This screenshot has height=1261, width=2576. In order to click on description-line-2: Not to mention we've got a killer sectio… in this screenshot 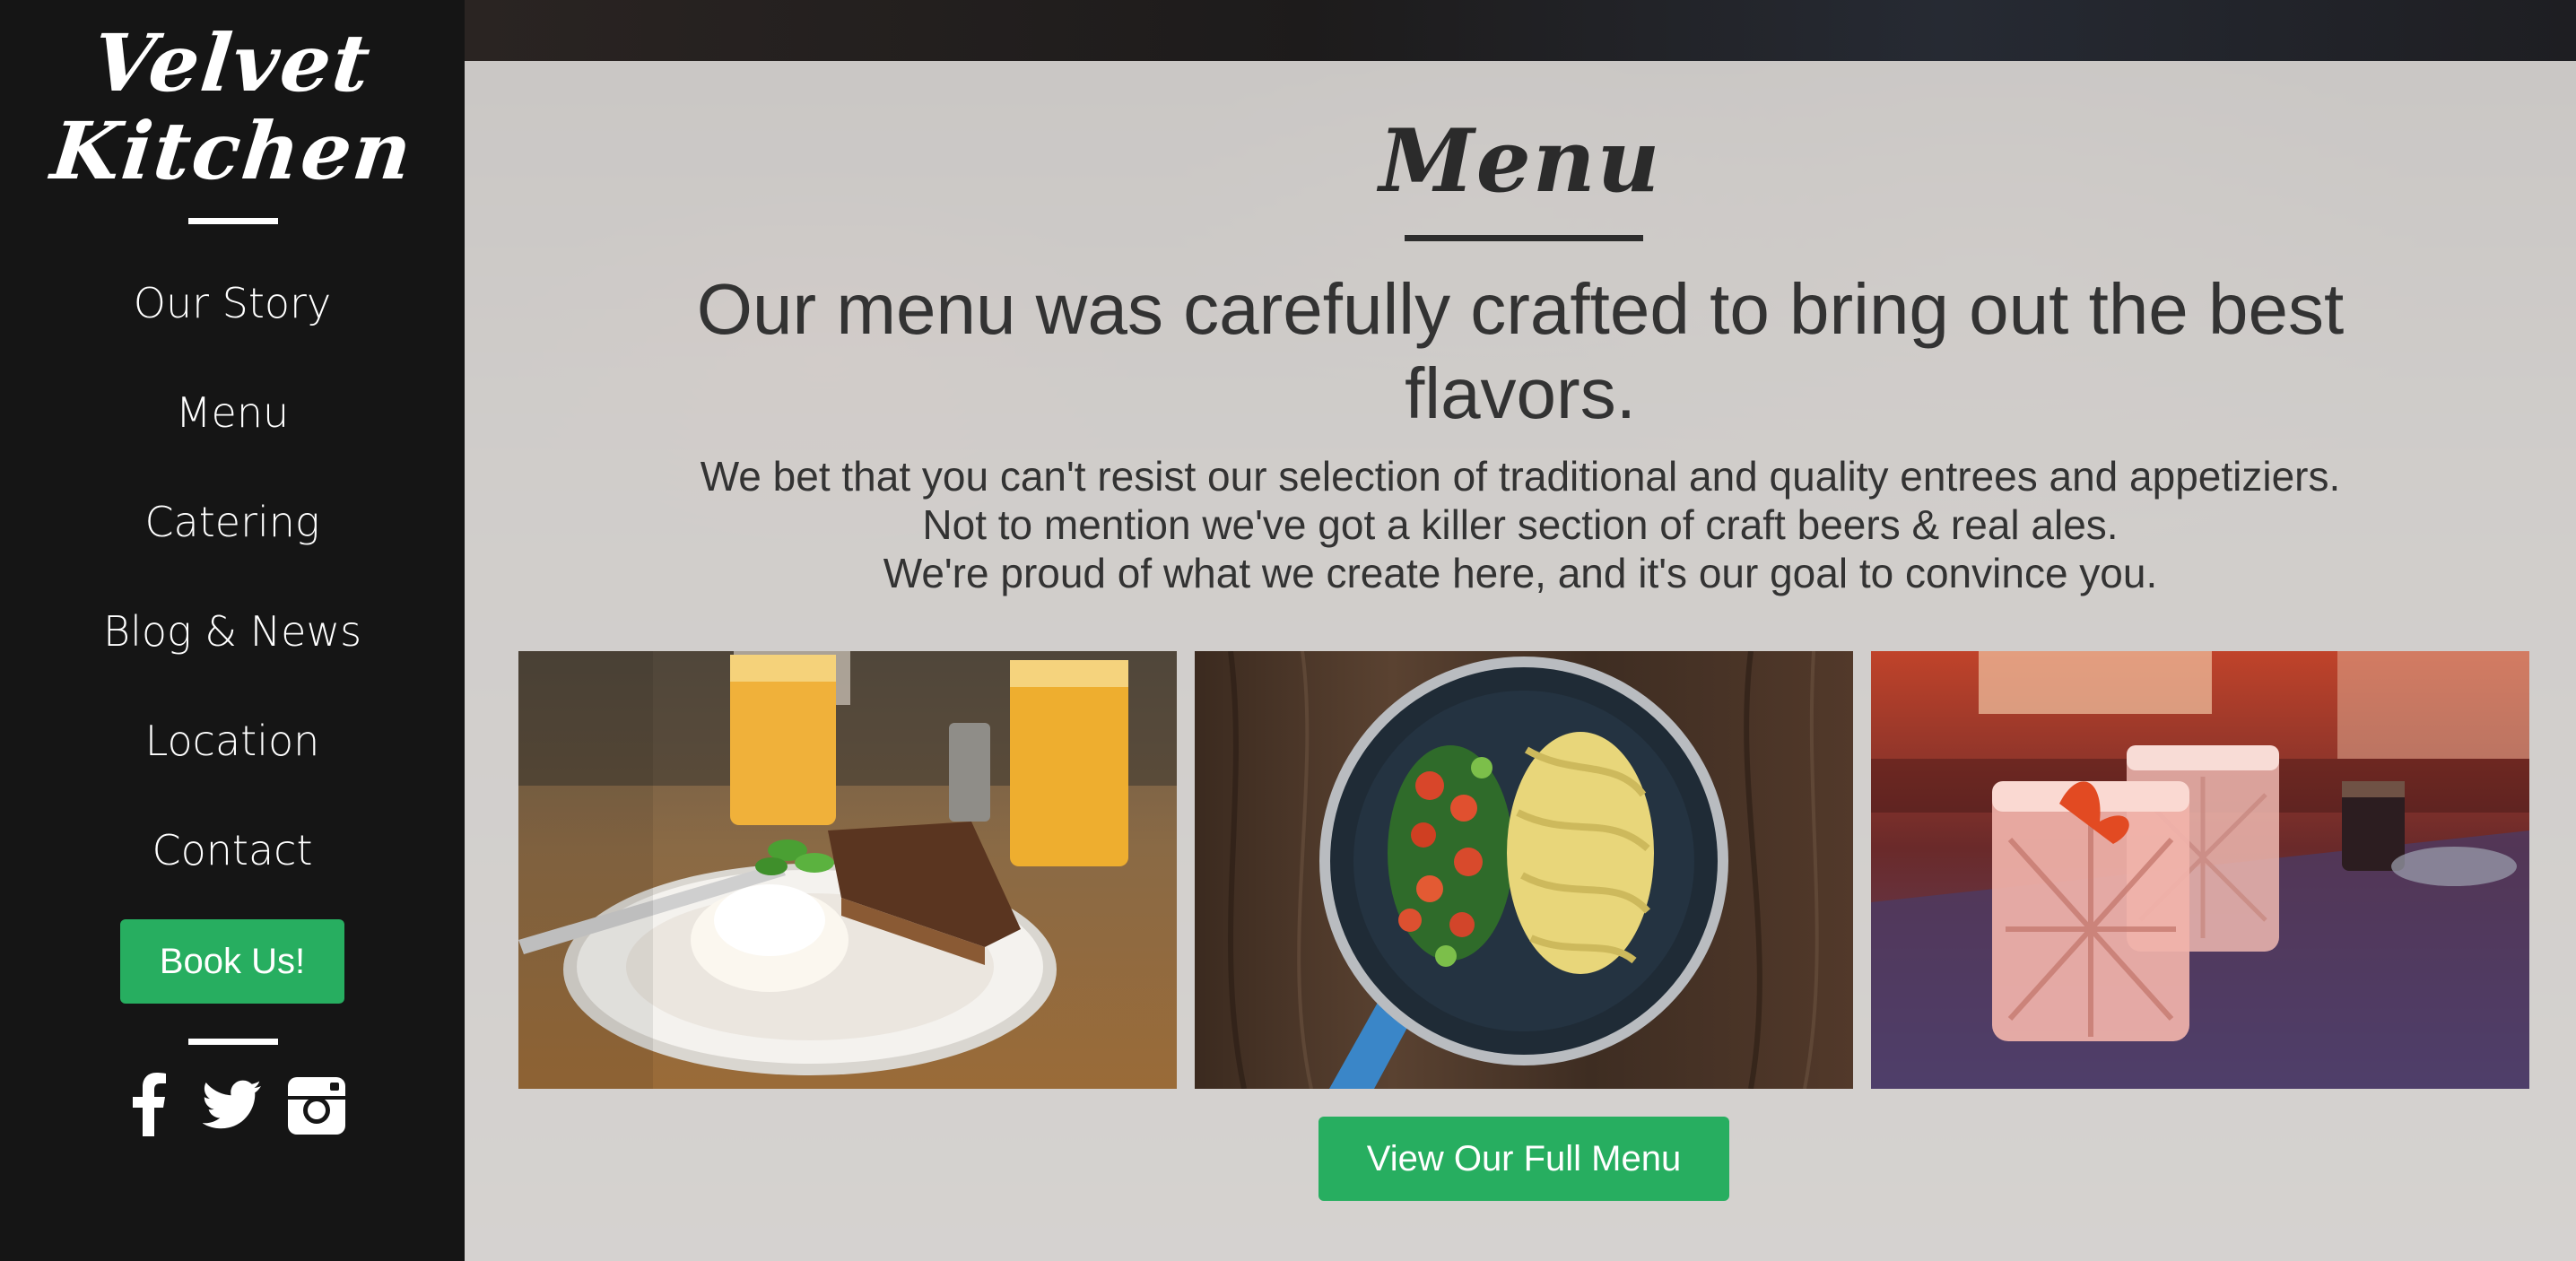, I will do `click(1520, 524)`.